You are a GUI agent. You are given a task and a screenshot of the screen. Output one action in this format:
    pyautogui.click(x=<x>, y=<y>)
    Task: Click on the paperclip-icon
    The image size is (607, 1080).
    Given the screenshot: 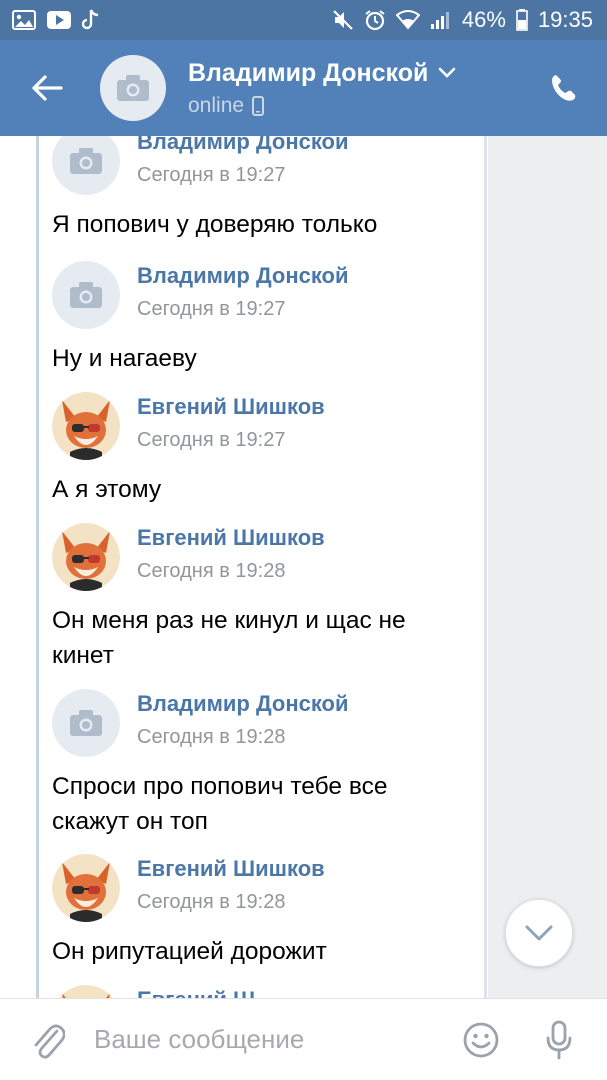 What is the action you would take?
    pyautogui.click(x=49, y=1041)
    